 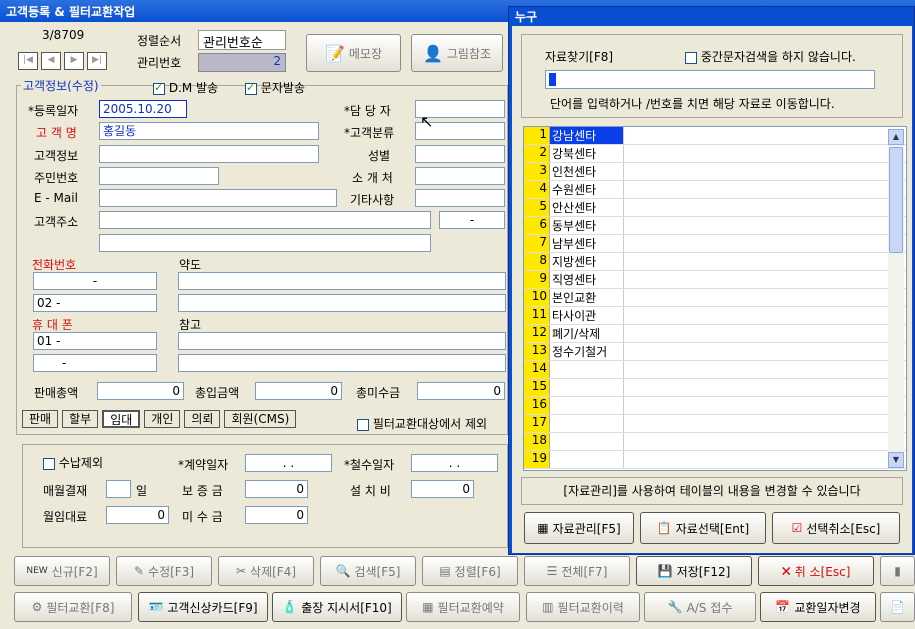 What do you see at coordinates (896, 200) in the screenshot?
I see `scroll-thumb` at bounding box center [896, 200].